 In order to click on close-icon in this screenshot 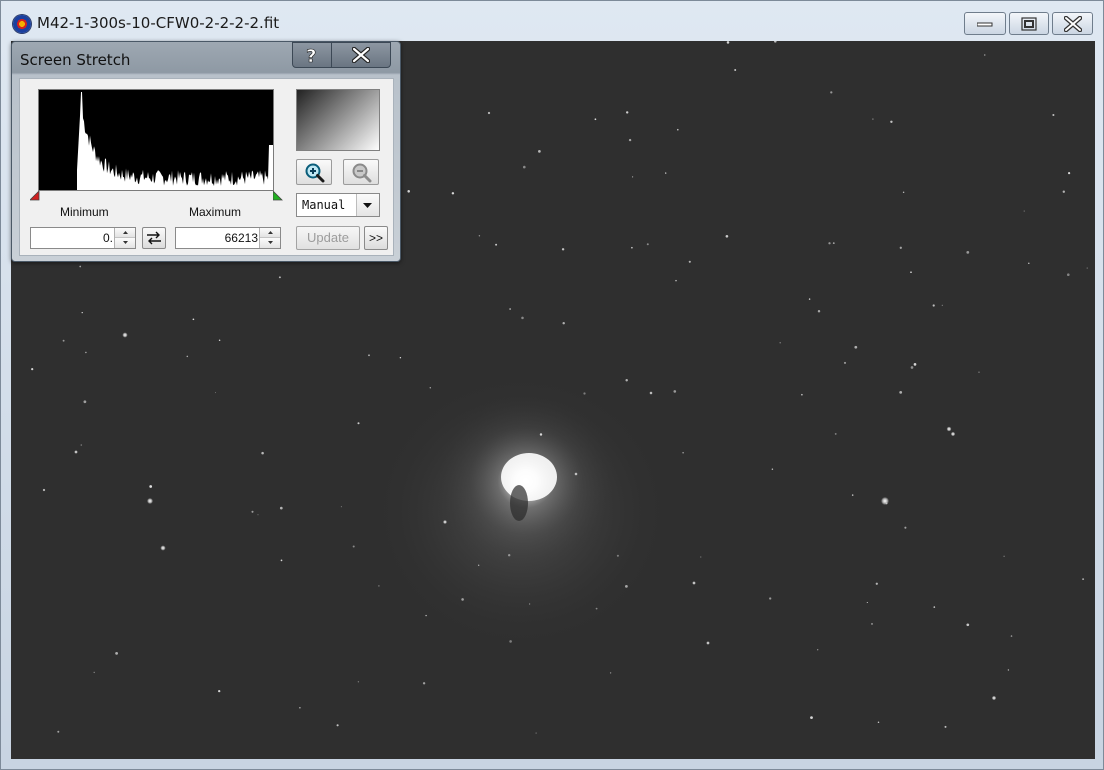, I will do `click(361, 55)`.